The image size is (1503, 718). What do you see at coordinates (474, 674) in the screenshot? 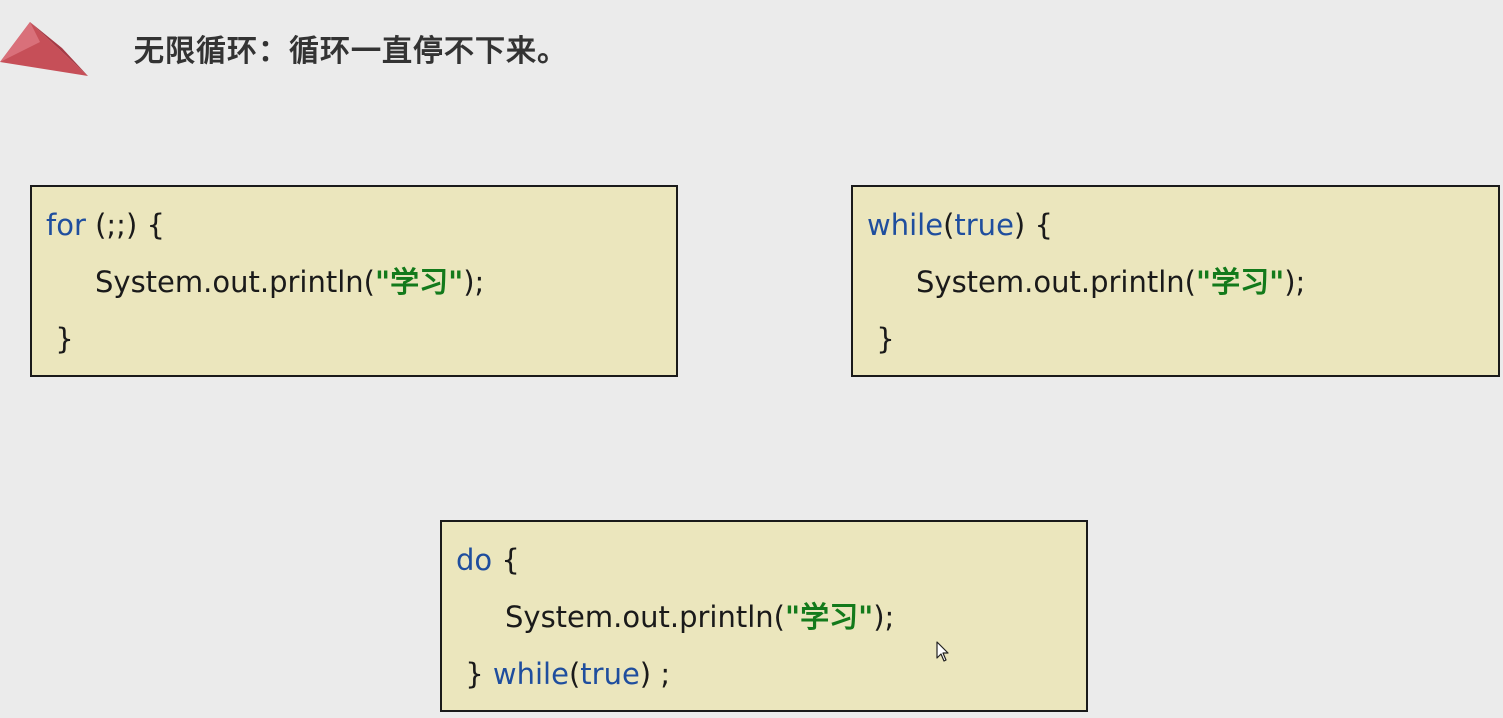
I see `closing-brace: }` at bounding box center [474, 674].